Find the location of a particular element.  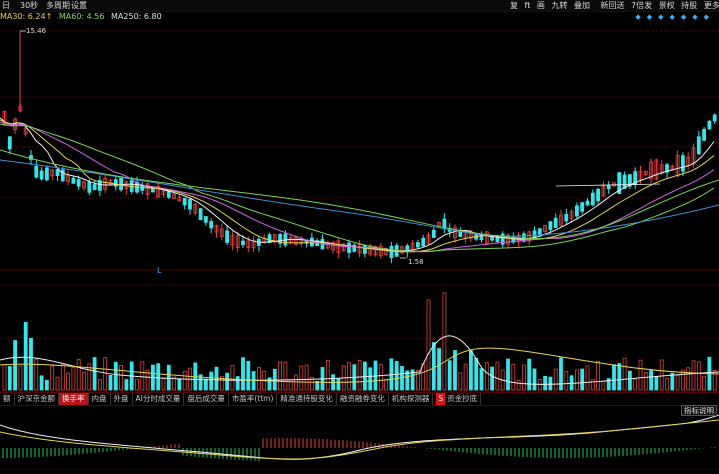

indicator-help-button: 指标说明 is located at coordinates (699, 410).